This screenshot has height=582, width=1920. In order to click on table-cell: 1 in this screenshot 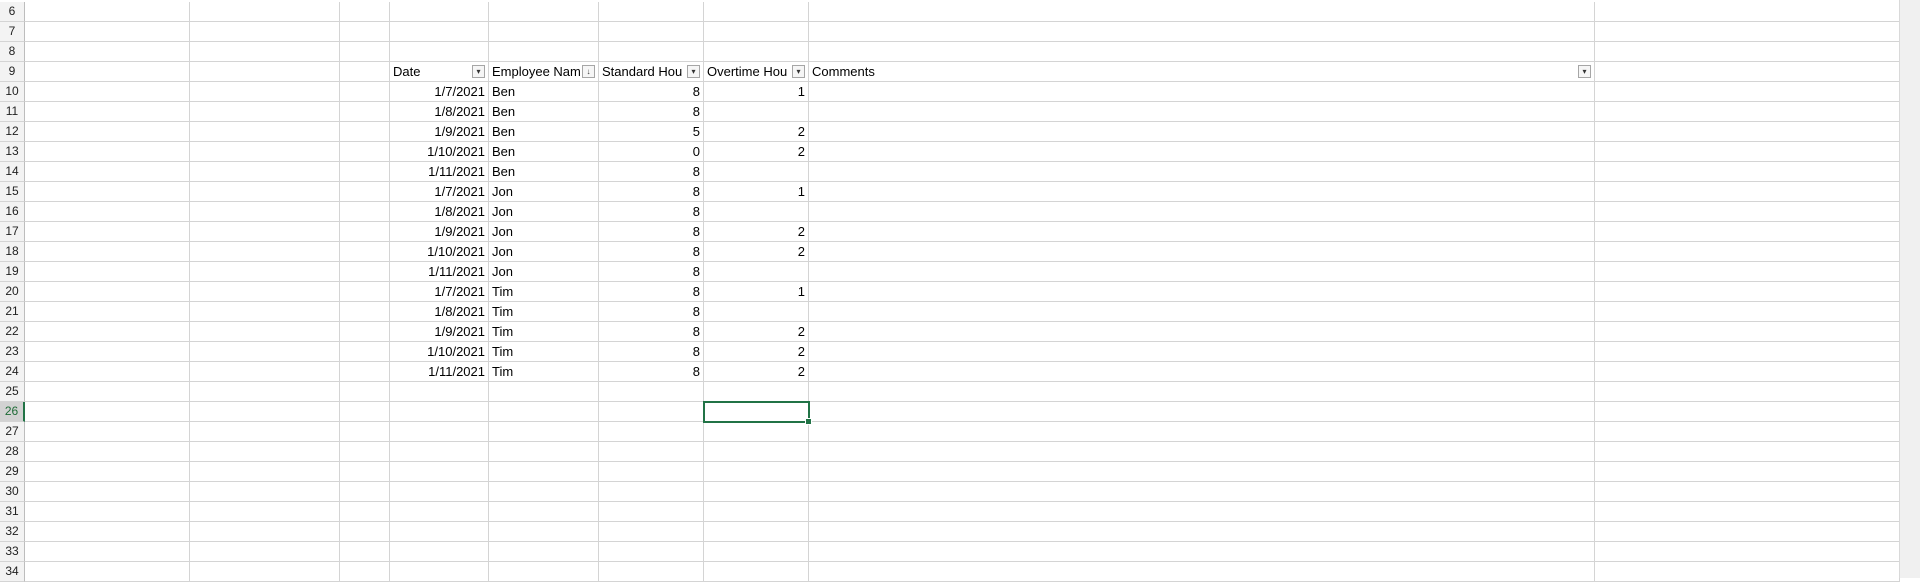, I will do `click(756, 192)`.